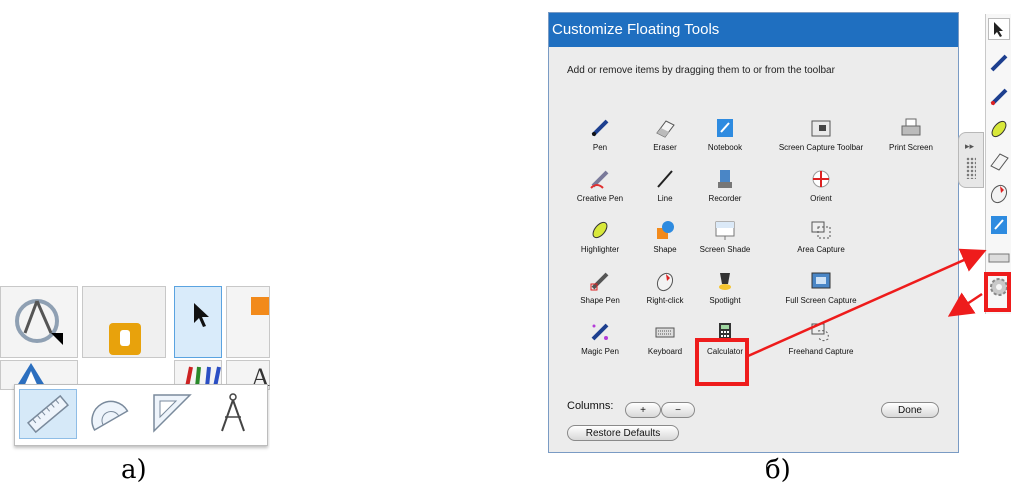  Describe the element at coordinates (965, 304) in the screenshot. I see `arrow-from-gear` at that location.